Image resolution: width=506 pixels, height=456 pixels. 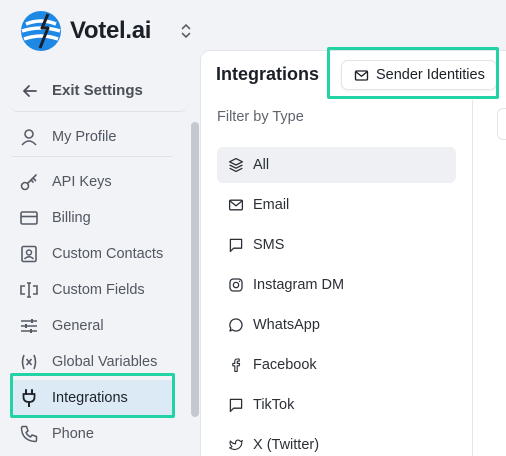 I want to click on sidebar-item-custom-fields: Custom Fields, so click(x=91, y=290).